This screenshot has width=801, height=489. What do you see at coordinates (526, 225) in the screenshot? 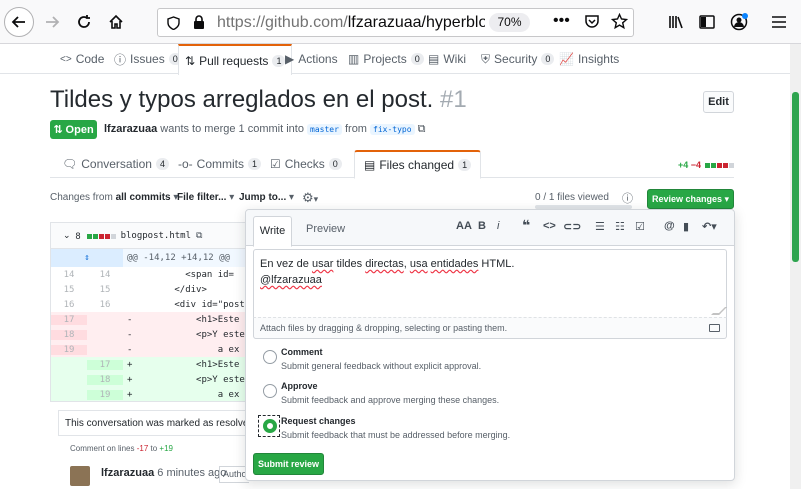
I see `quote-icon: ❝` at bounding box center [526, 225].